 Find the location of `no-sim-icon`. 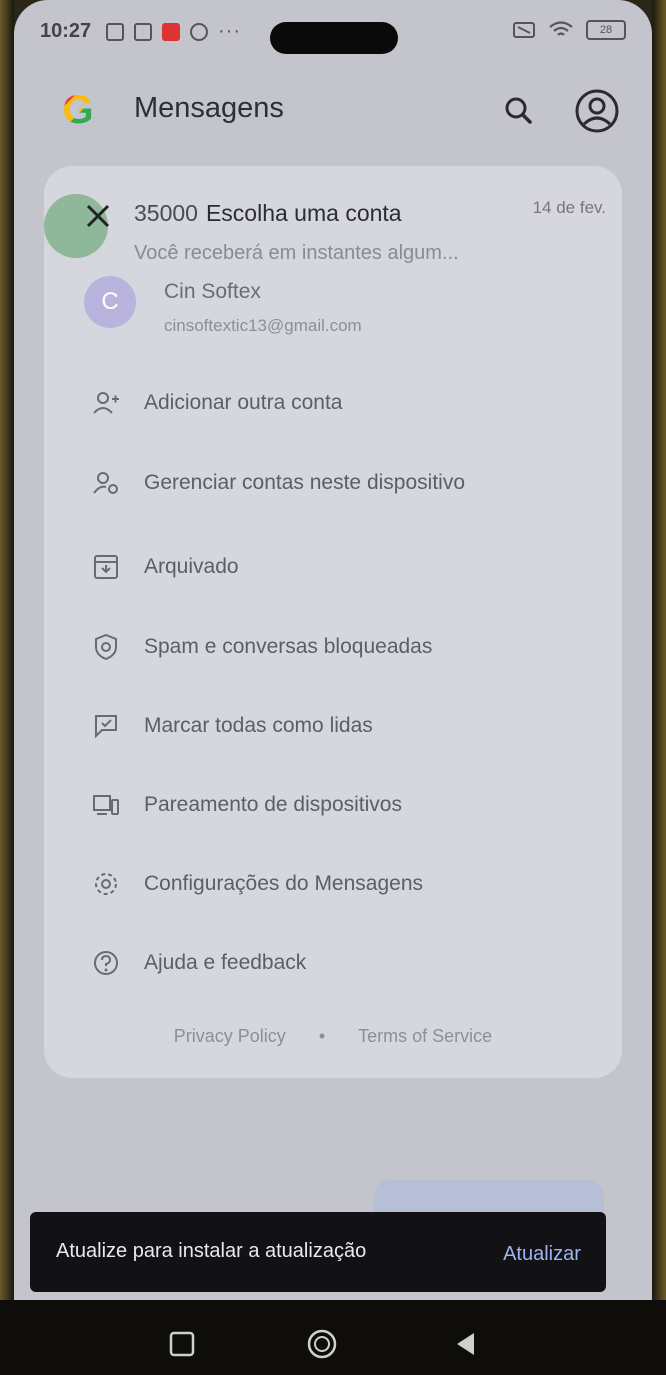

no-sim-icon is located at coordinates (524, 30).